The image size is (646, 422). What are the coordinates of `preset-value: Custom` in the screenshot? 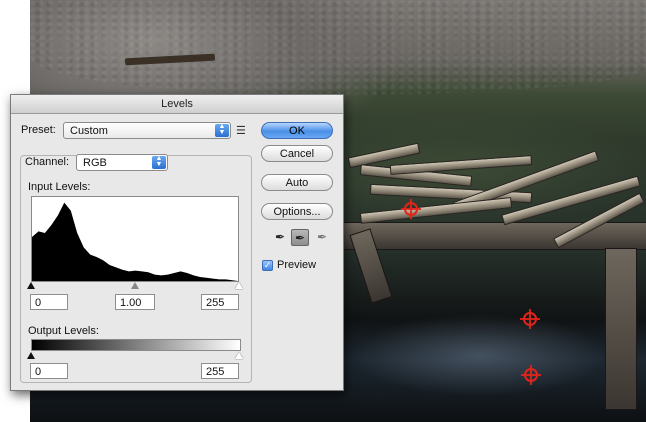 It's located at (89, 131).